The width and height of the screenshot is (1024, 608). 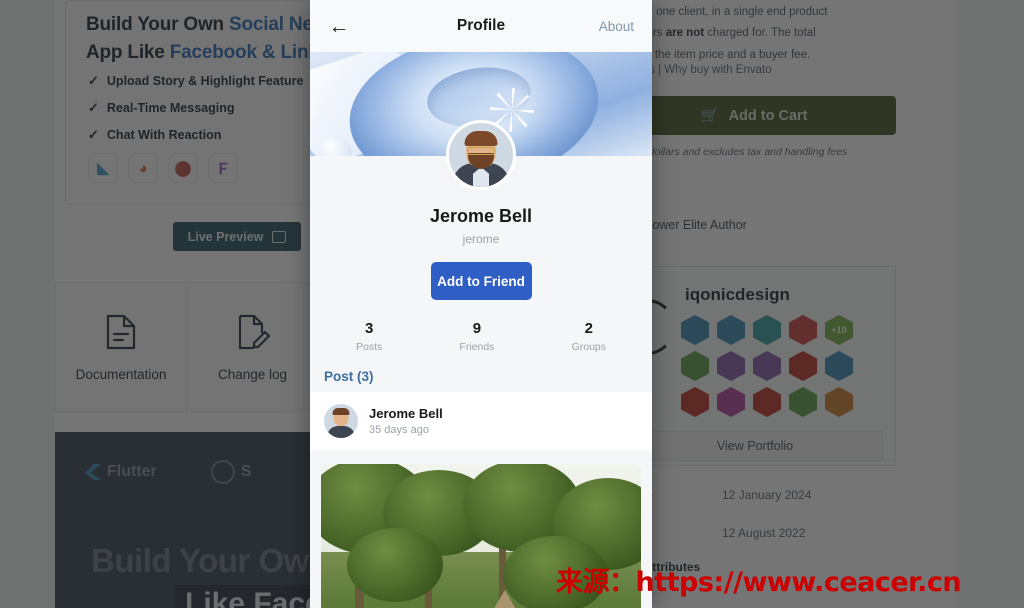 I want to click on stat-groups: 2 Groups, so click(x=589, y=336).